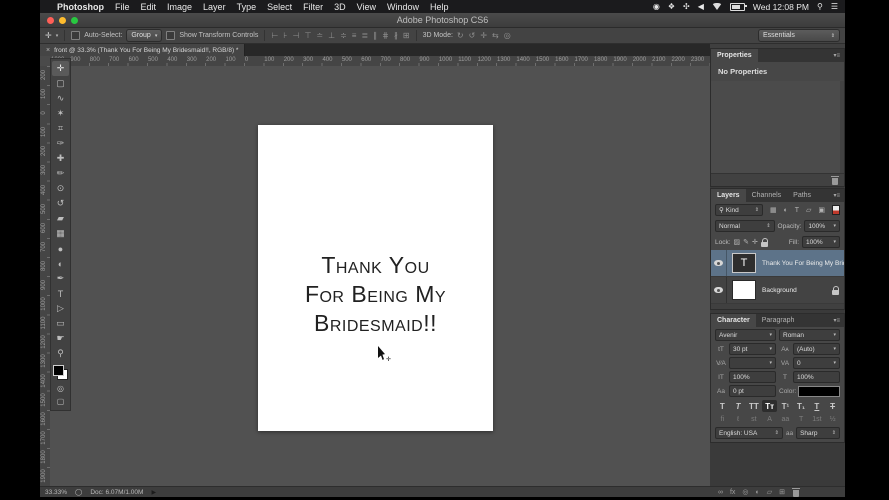  Describe the element at coordinates (340, 7) in the screenshot. I see `menu-item: 3D` at that location.